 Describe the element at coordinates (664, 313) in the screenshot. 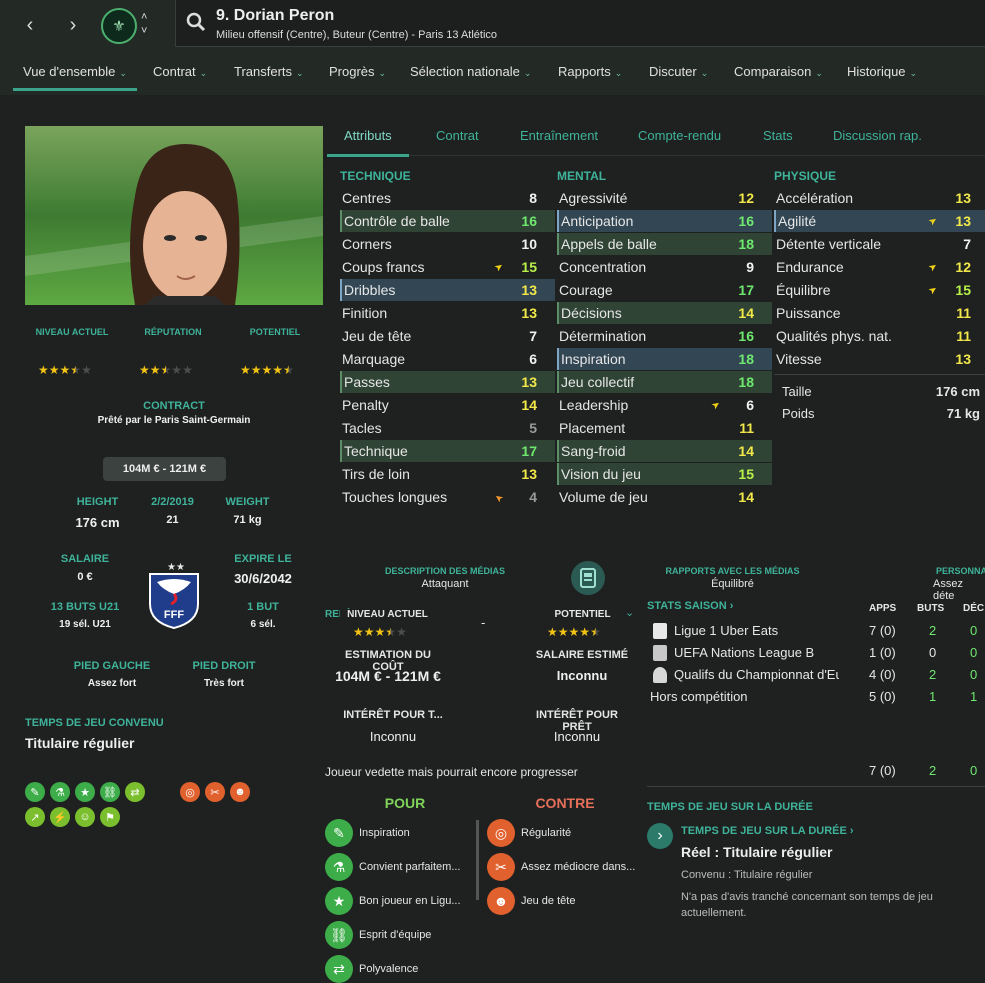

I see `attribute-row: Décisions 14` at that location.